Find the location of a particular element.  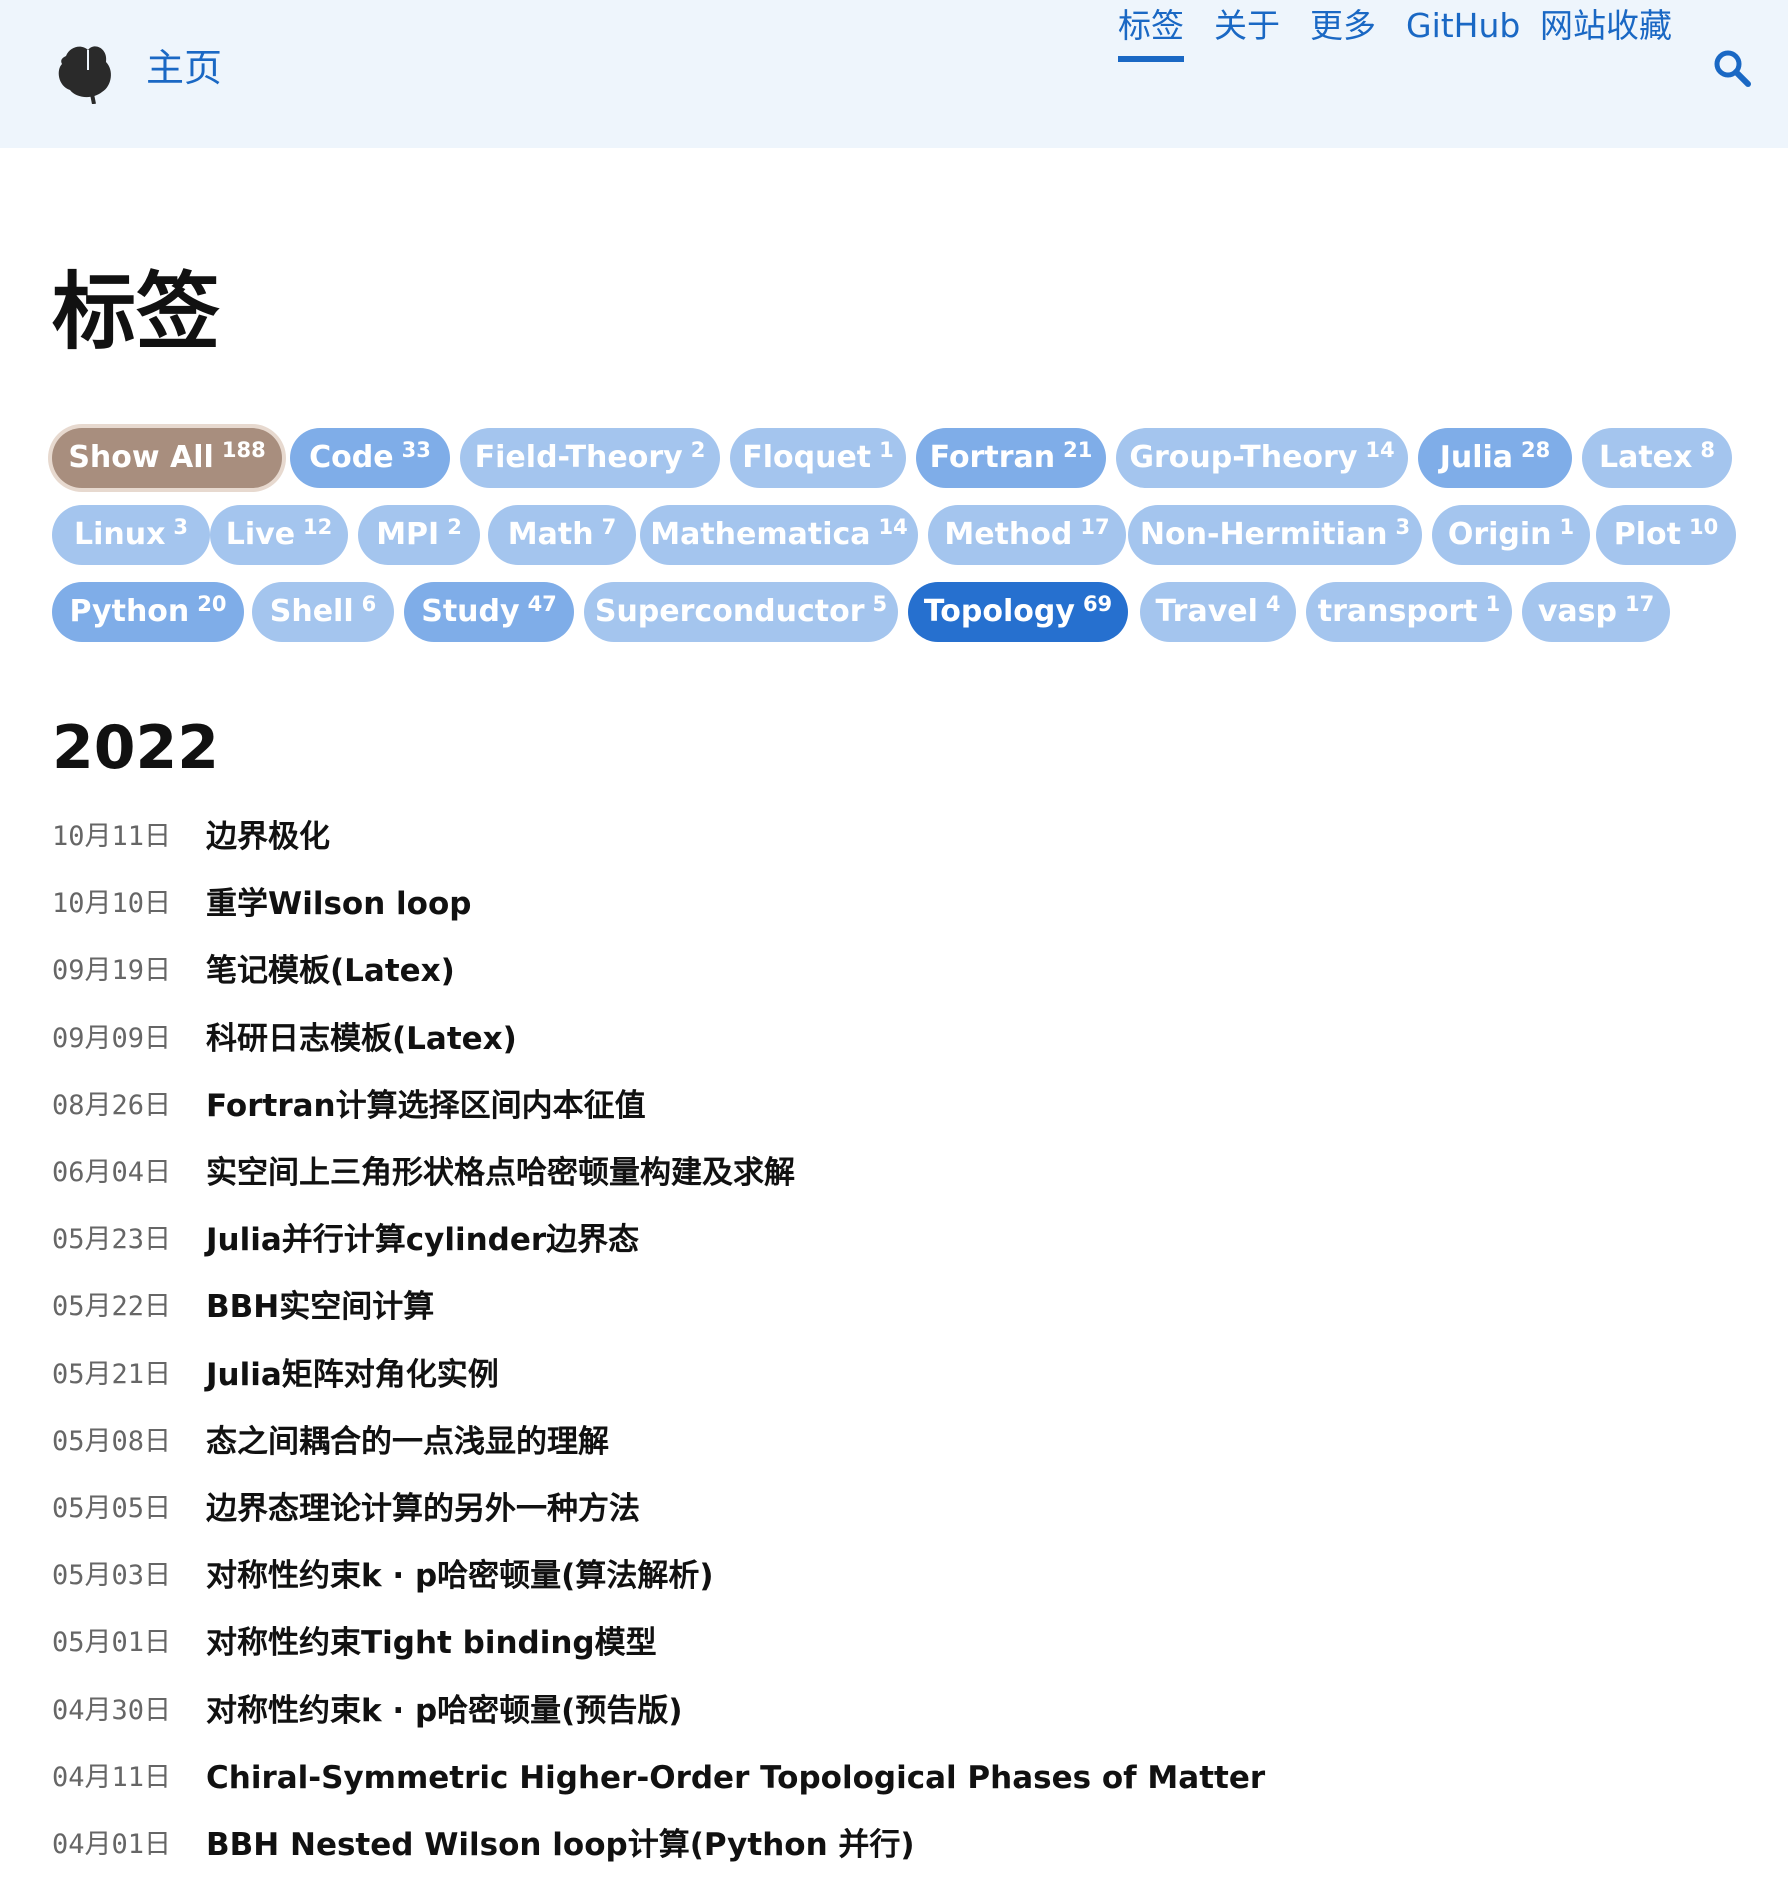

nav-github: GitHub is located at coordinates (1463, 26).